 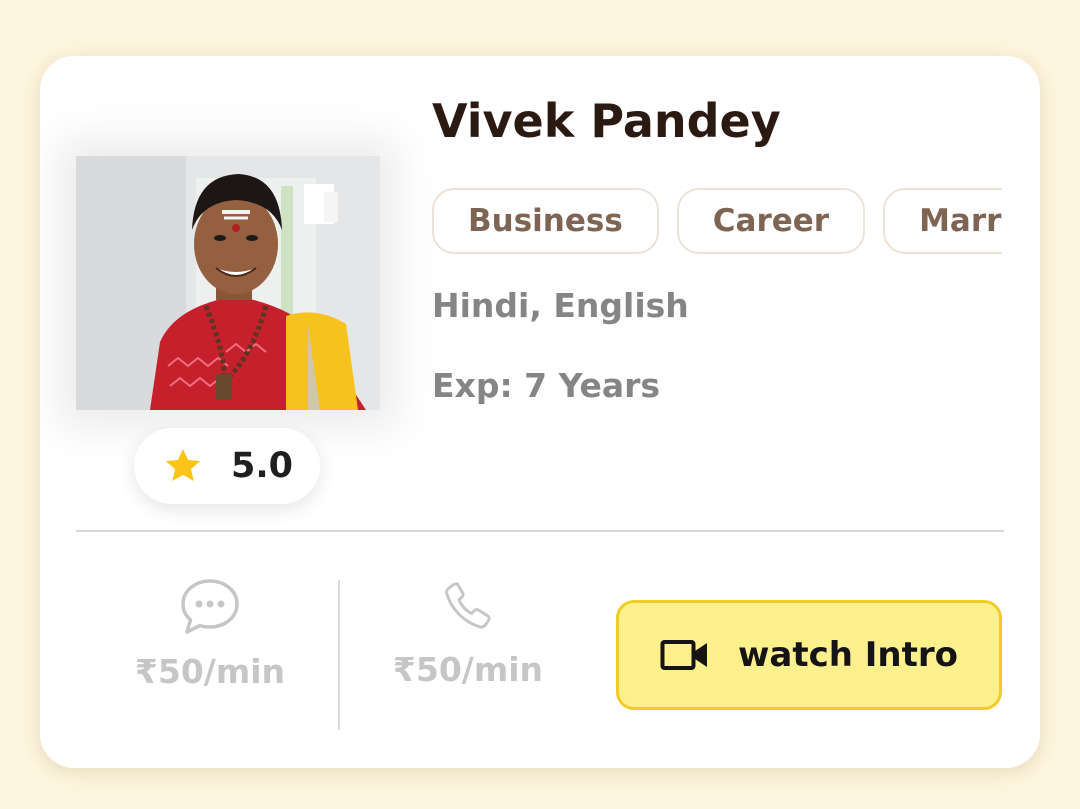 I want to click on languages-text: Hindi, English, so click(x=560, y=305).